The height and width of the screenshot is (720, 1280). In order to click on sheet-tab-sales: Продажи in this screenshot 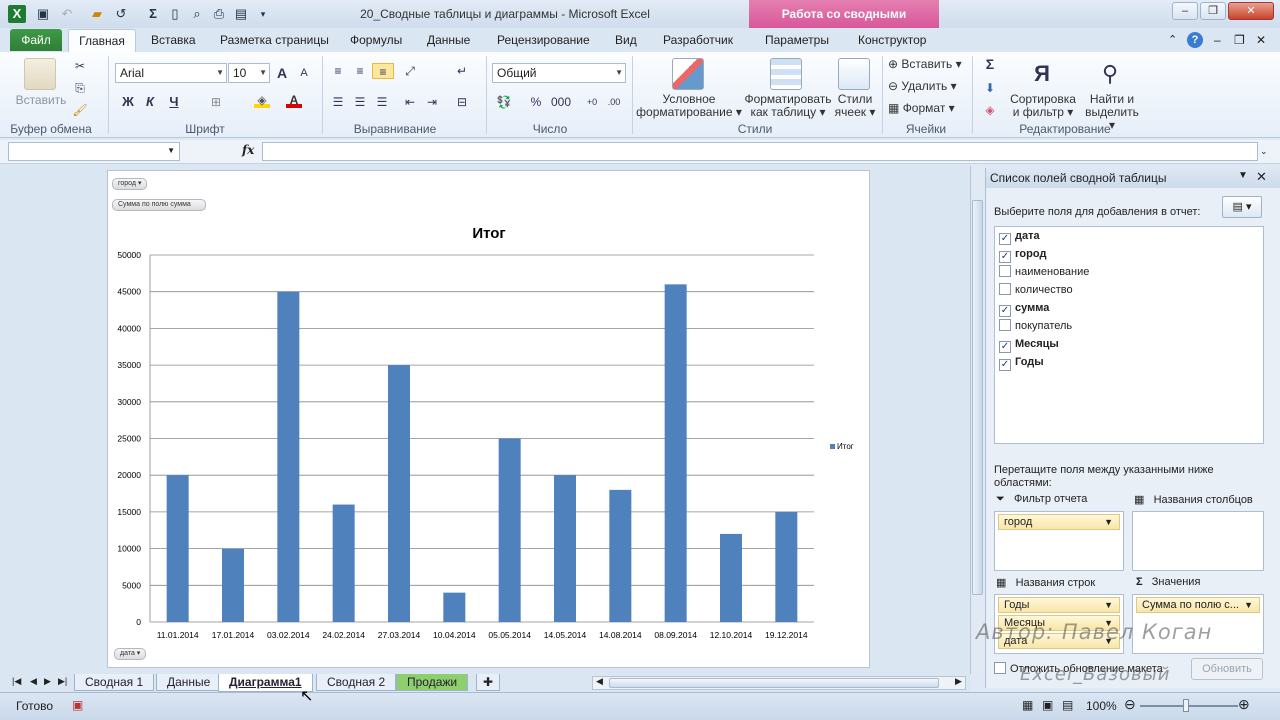, I will do `click(432, 682)`.